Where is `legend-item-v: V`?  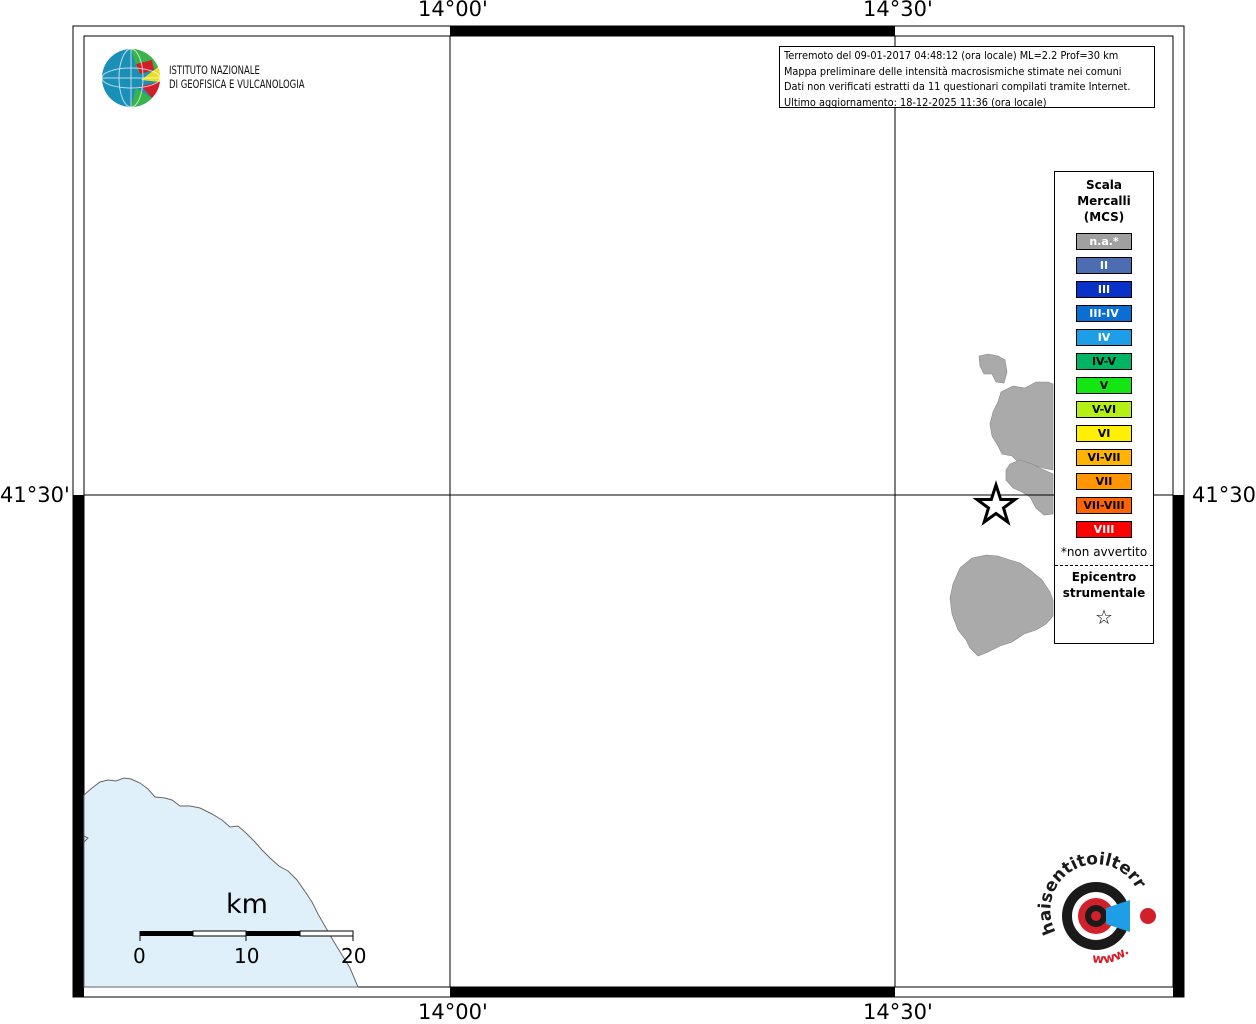 legend-item-v: V is located at coordinates (1104, 385).